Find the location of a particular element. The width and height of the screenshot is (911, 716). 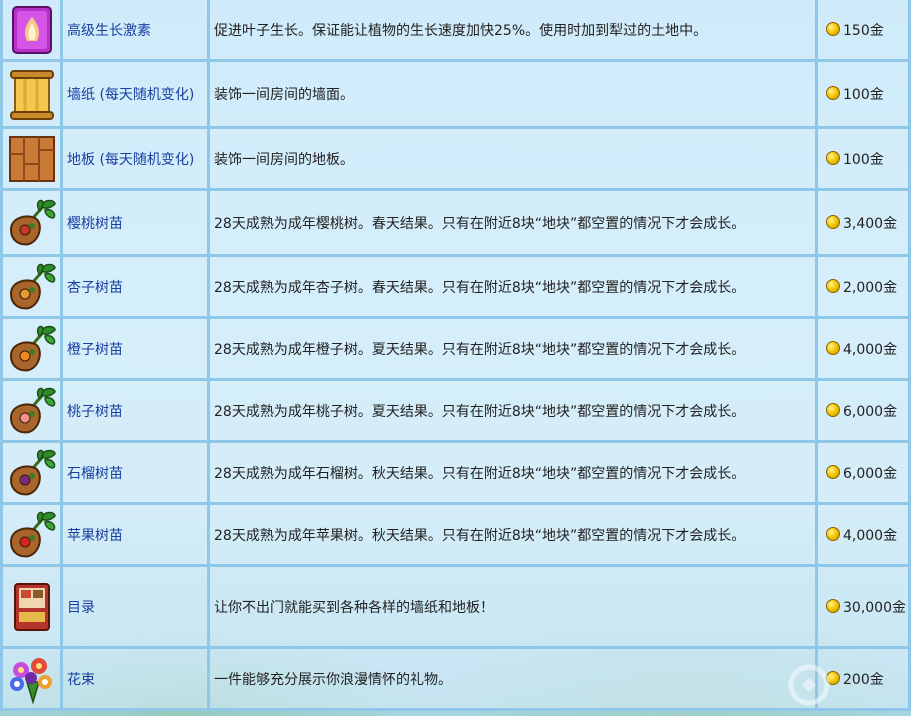

item-name-link: 石榴树苗 is located at coordinates (136, 474).